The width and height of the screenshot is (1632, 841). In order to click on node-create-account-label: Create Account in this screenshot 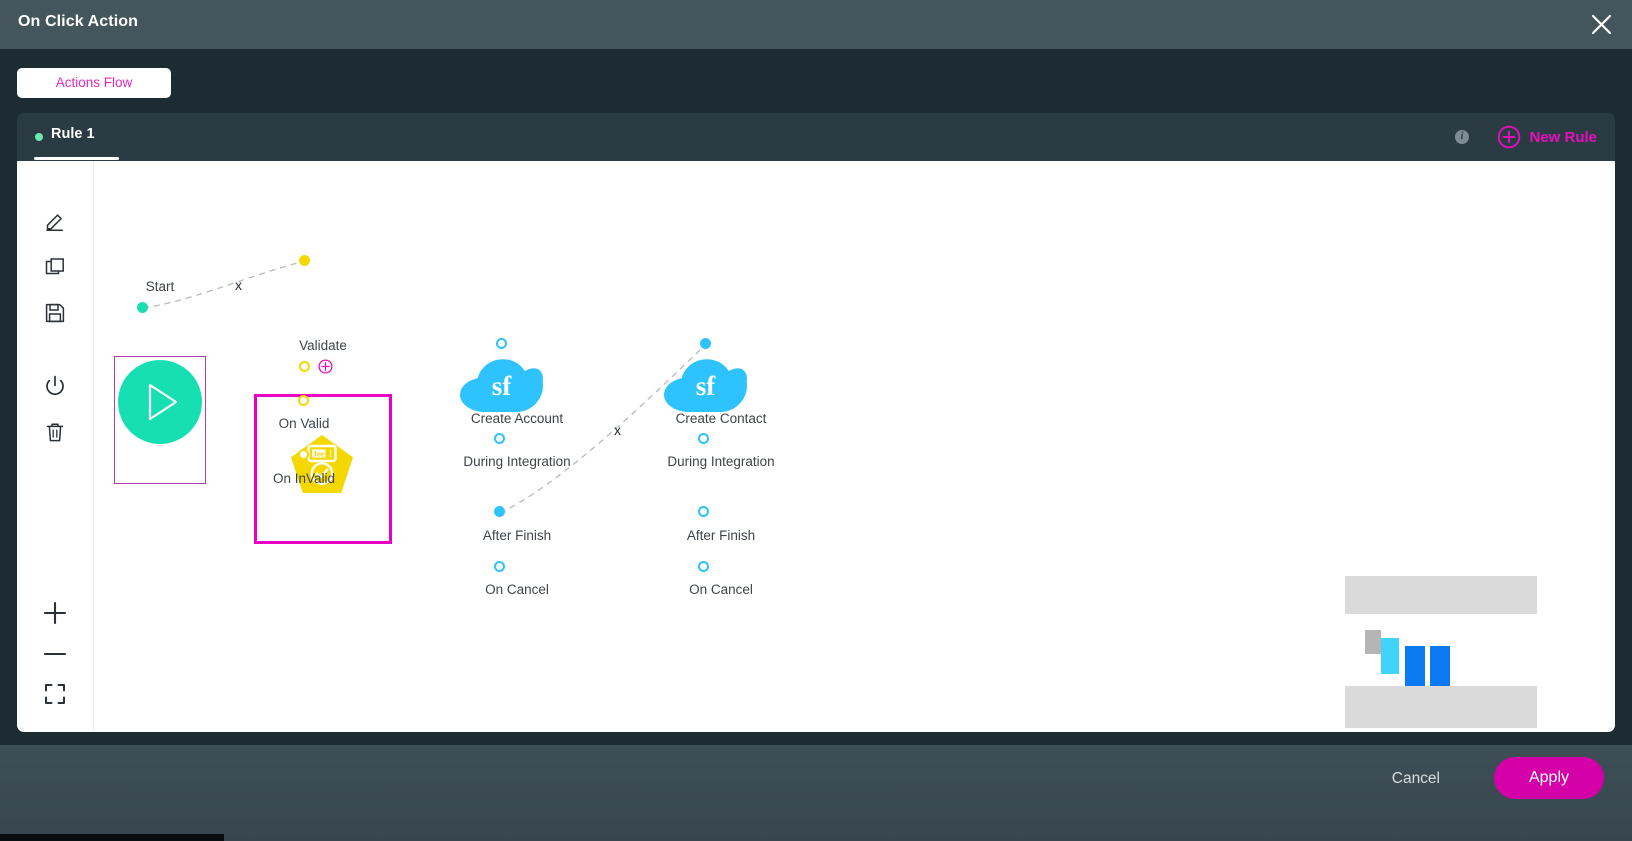, I will do `click(517, 418)`.